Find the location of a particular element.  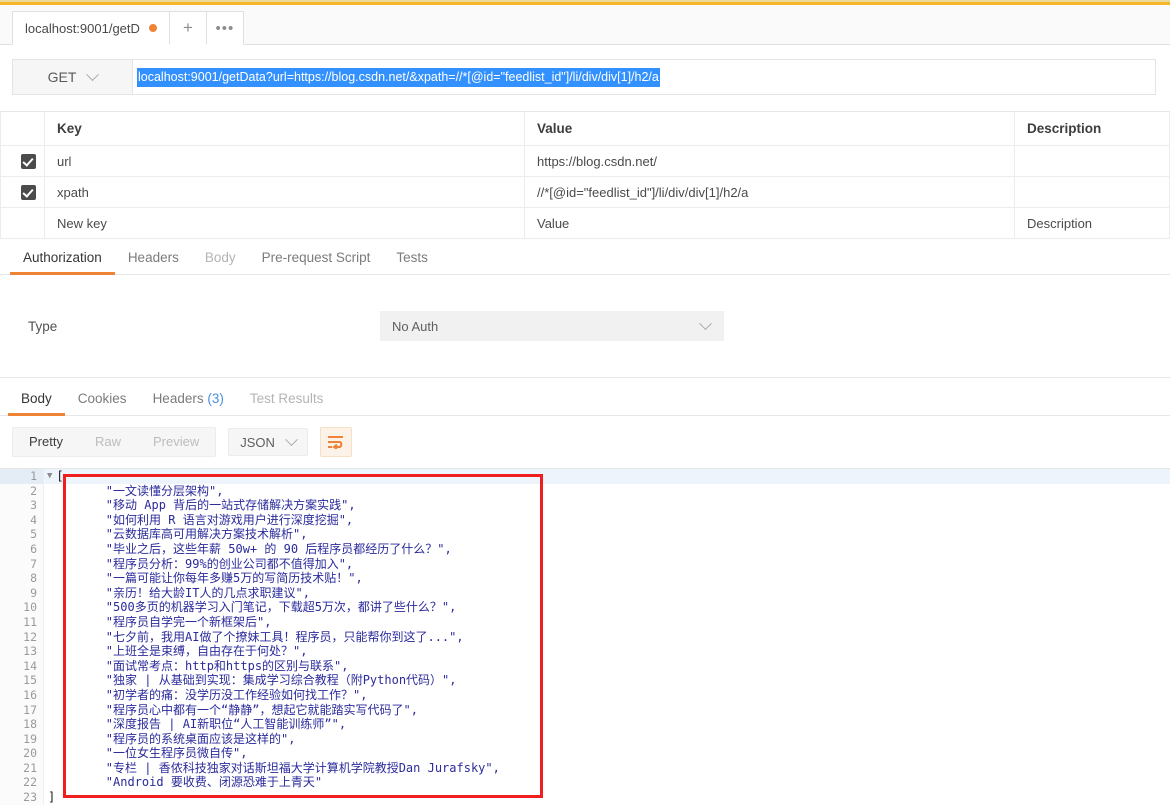

new-param-key-input: New key is located at coordinates (284, 223).